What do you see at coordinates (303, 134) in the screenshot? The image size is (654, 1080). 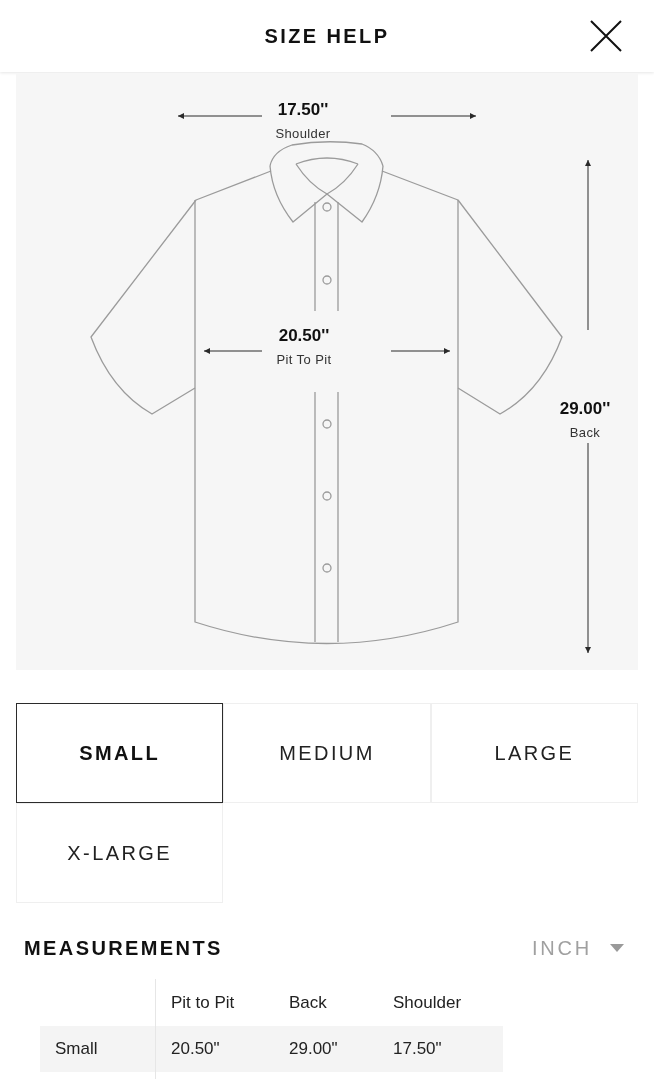 I see `measurement-label: Shoulder` at bounding box center [303, 134].